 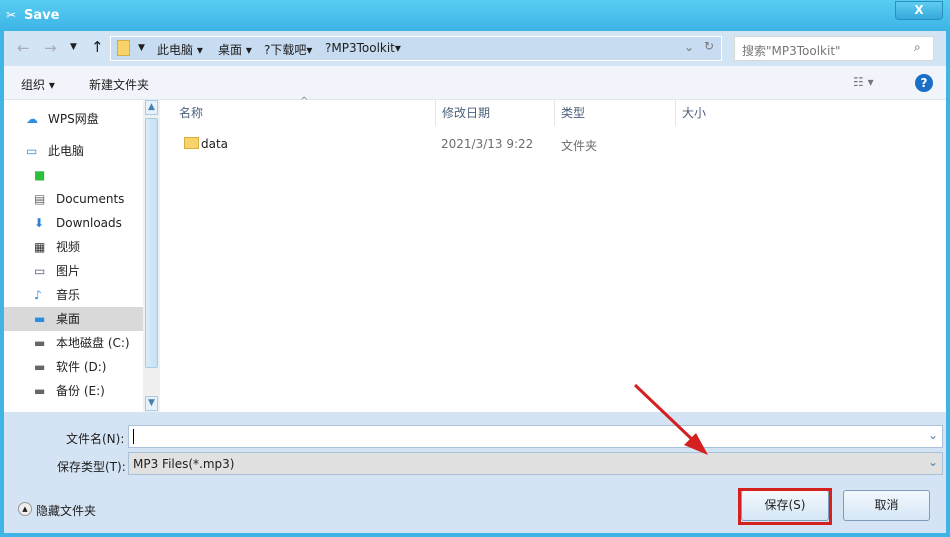 I want to click on column-name: 名称, so click(x=304, y=113).